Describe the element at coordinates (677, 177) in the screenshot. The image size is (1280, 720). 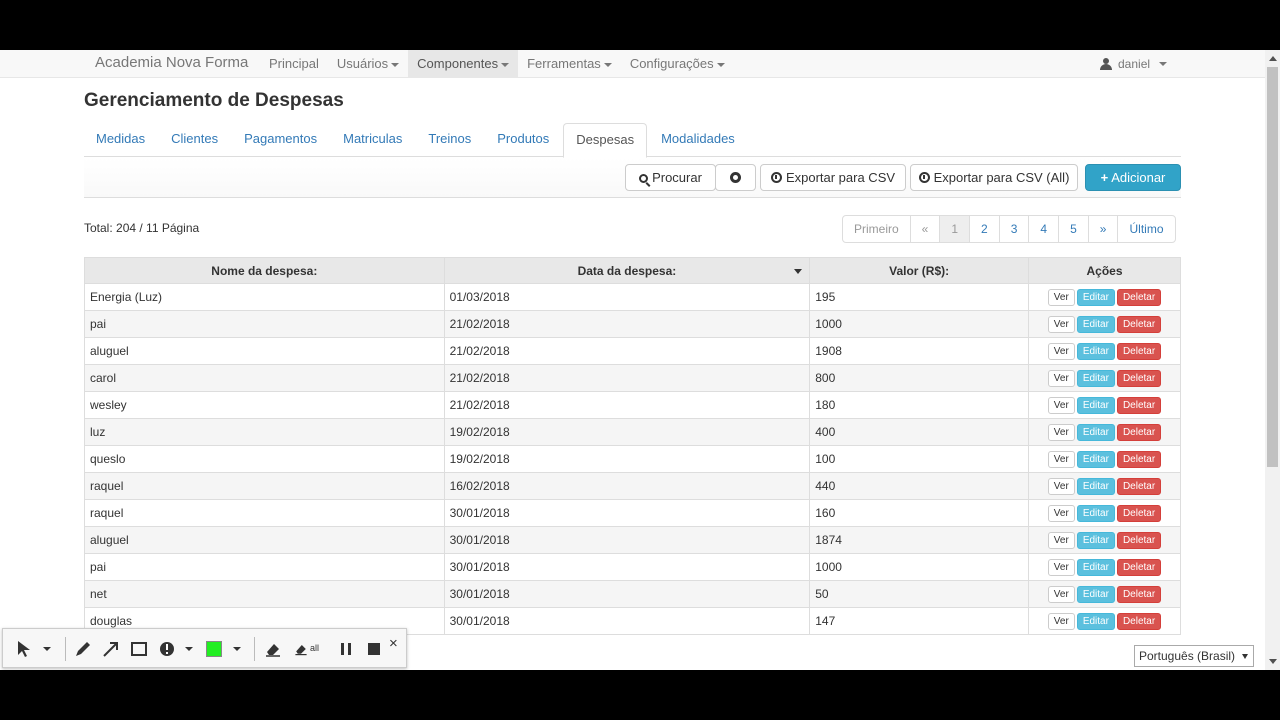
I see `search-button-label: Procurar` at that location.